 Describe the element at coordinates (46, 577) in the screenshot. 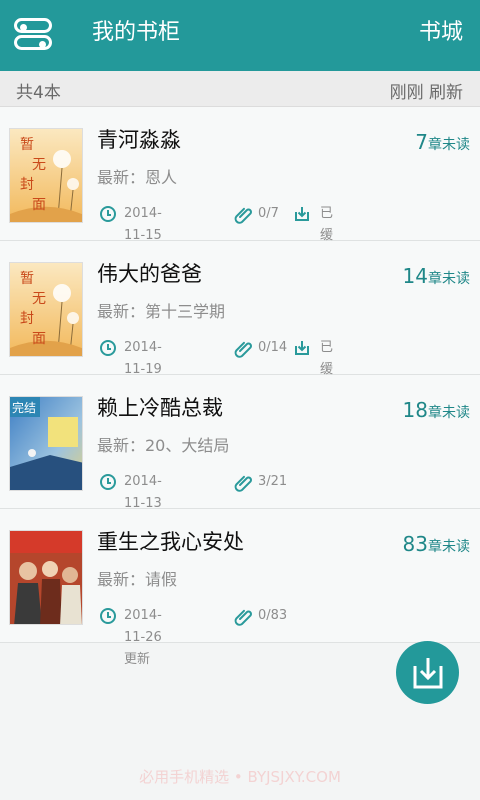

I see `book-cover` at that location.